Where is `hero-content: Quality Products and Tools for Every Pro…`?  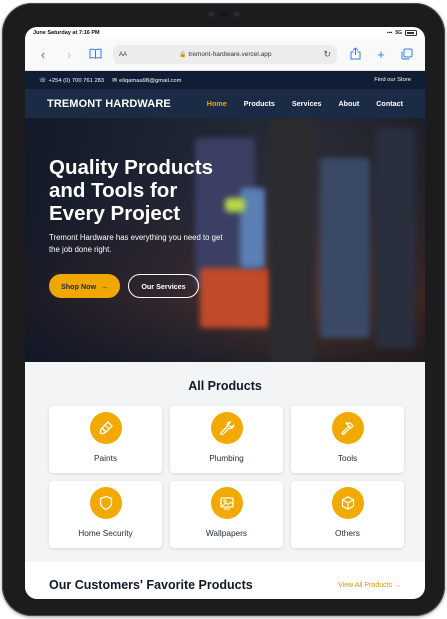 hero-content: Quality Products and Tools for Every Pro… is located at coordinates (139, 227).